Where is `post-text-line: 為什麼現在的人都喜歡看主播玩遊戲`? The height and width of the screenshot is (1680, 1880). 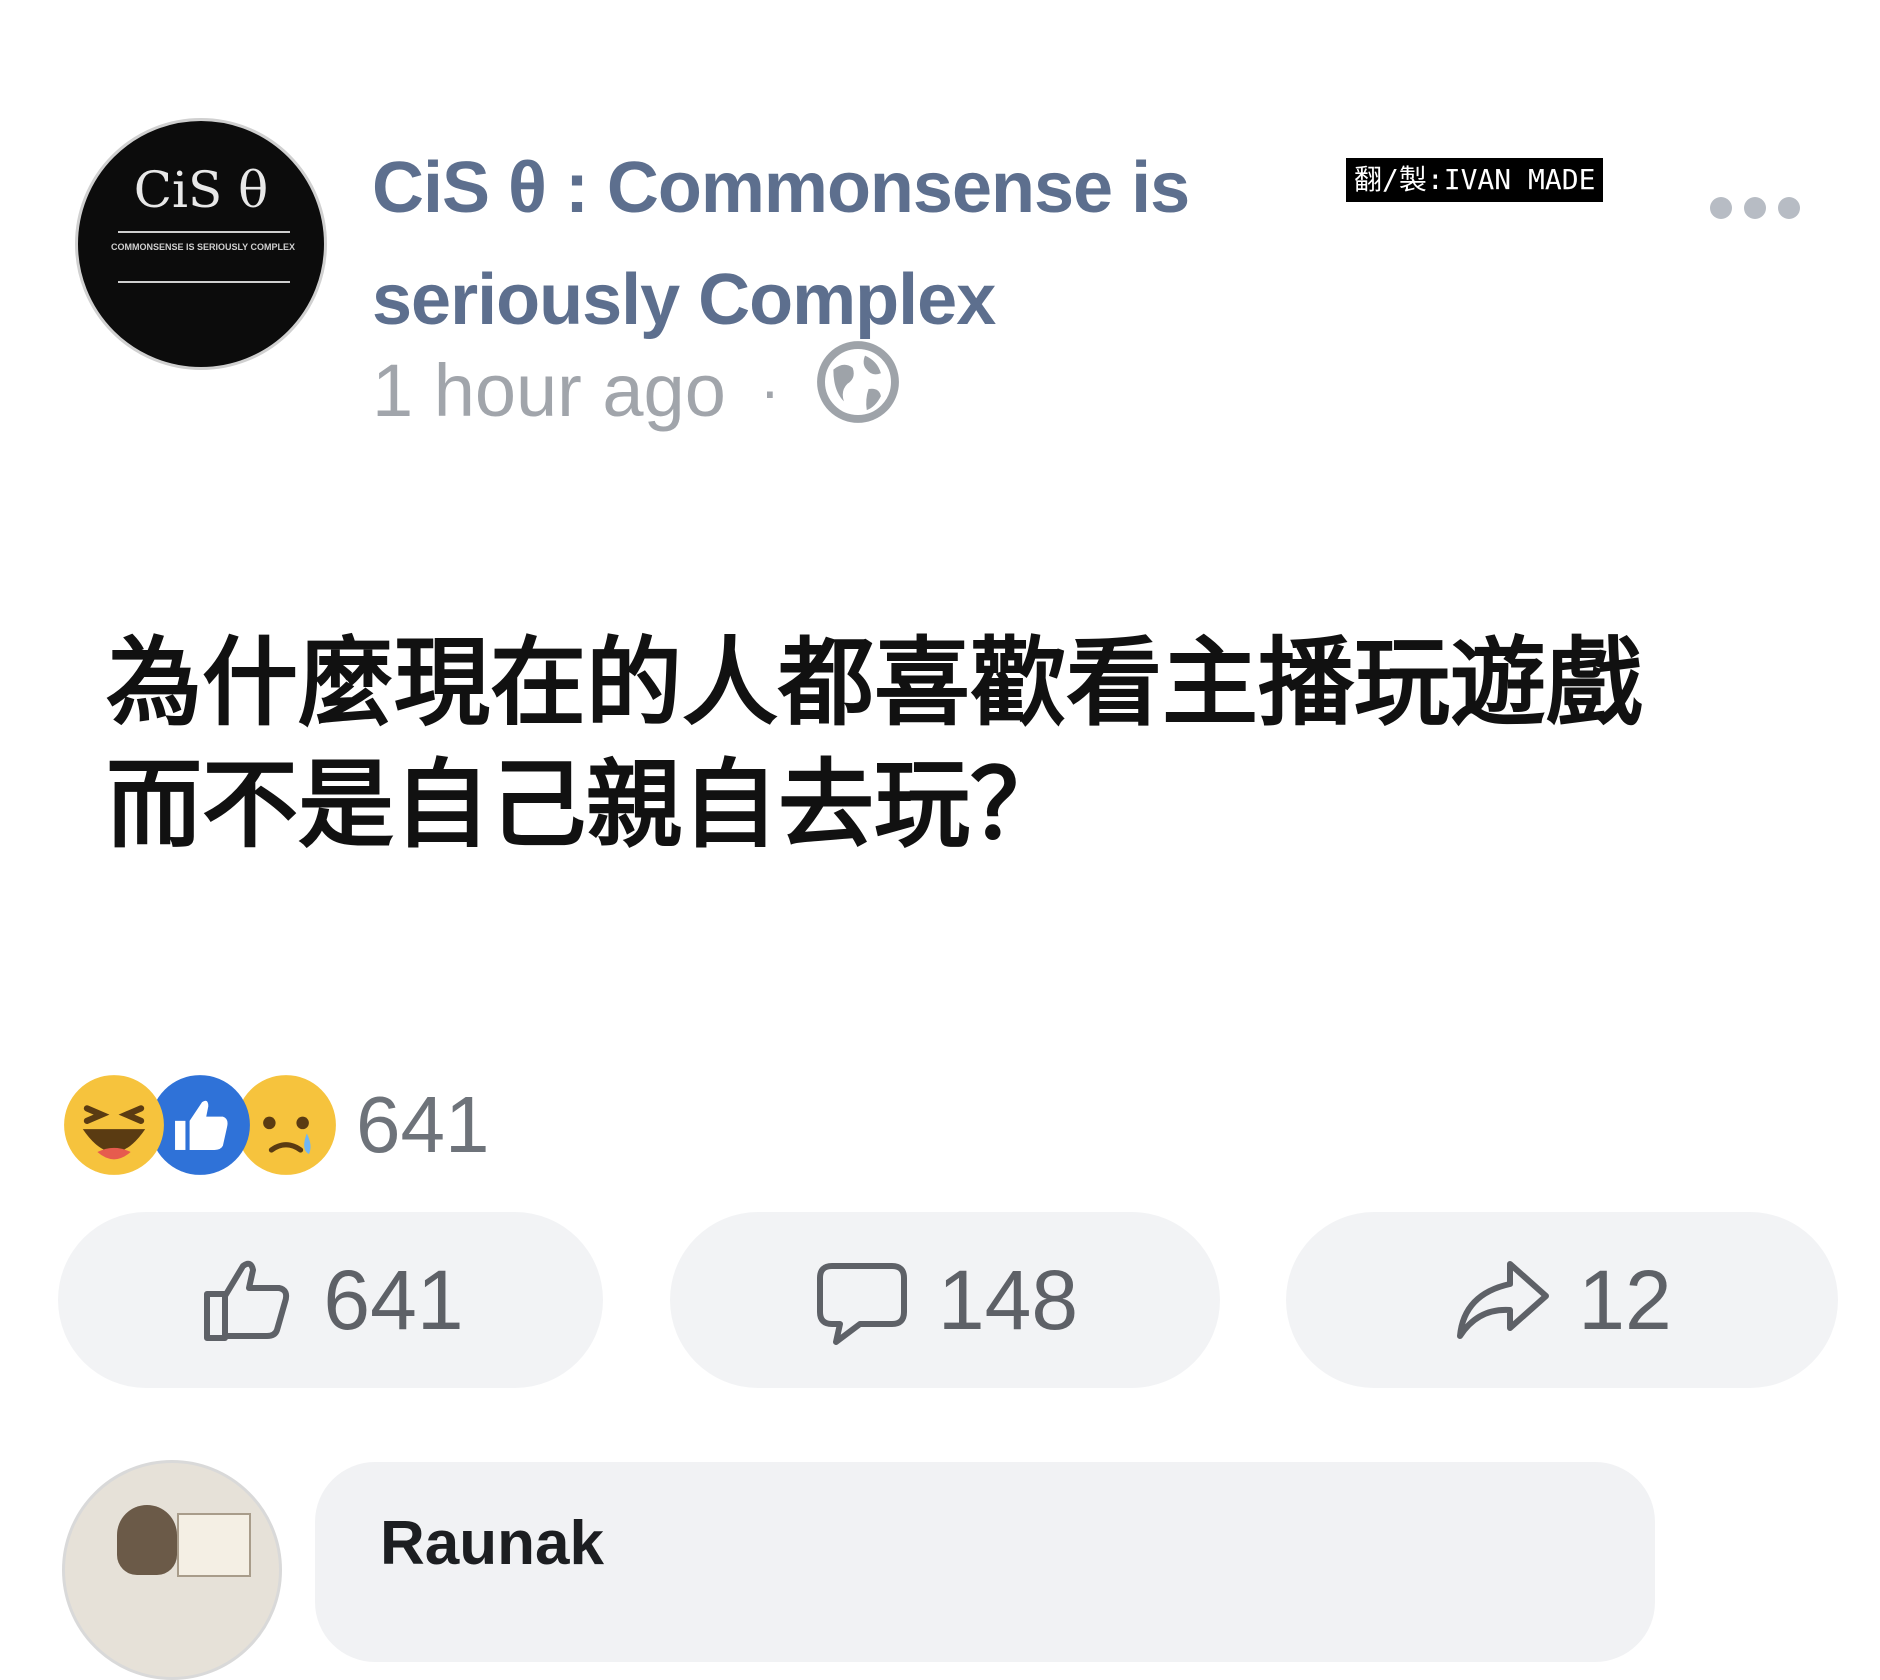
post-text-line: 為什麼現在的人都喜歡看主播玩遊戲 is located at coordinates (874, 683).